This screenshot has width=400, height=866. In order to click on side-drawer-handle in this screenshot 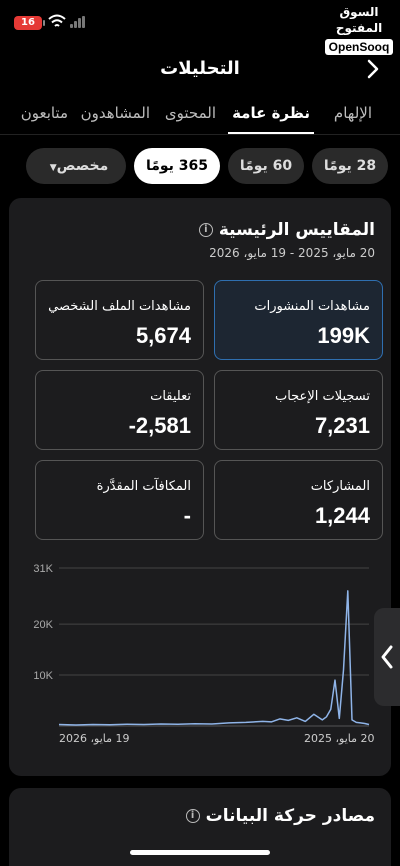, I will do `click(387, 657)`.